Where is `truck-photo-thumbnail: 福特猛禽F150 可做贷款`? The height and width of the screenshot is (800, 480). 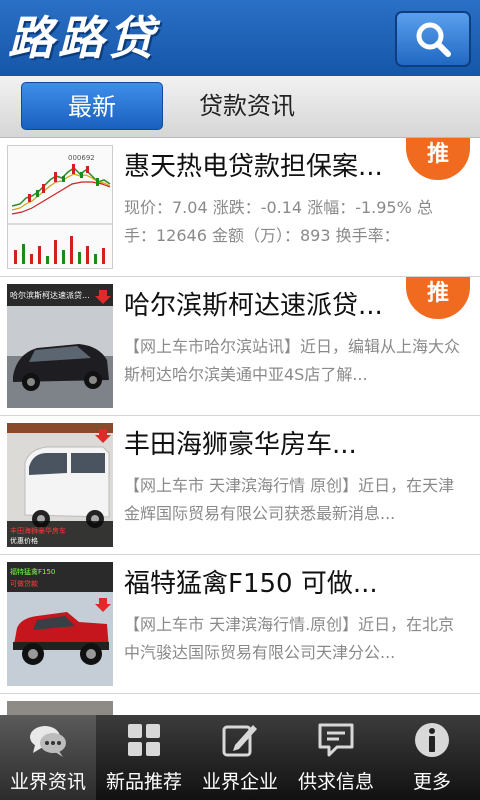 truck-photo-thumbnail: 福特猛禽F150 可做贷款 is located at coordinates (60, 624).